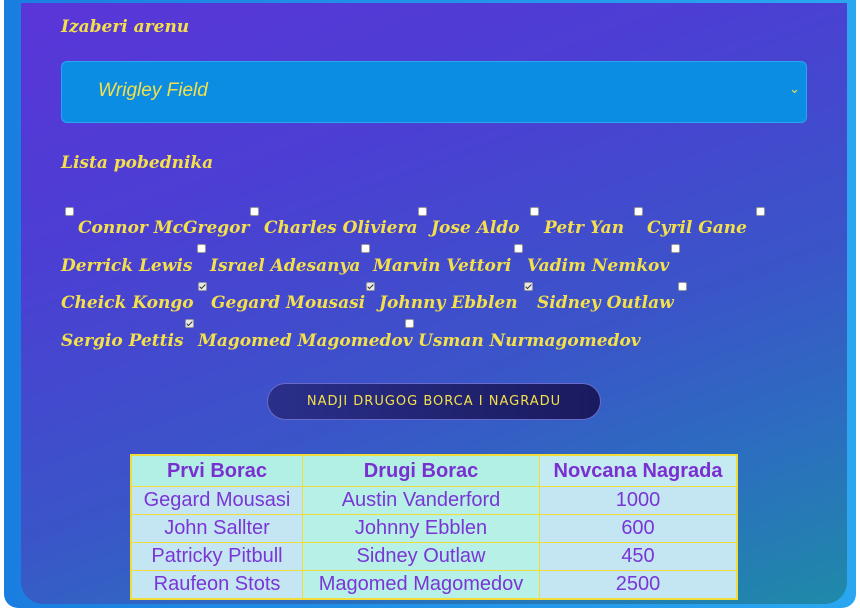 The width and height of the screenshot is (860, 610). What do you see at coordinates (598, 266) in the screenshot?
I see `fighter-name: Vadim Nemkov` at bounding box center [598, 266].